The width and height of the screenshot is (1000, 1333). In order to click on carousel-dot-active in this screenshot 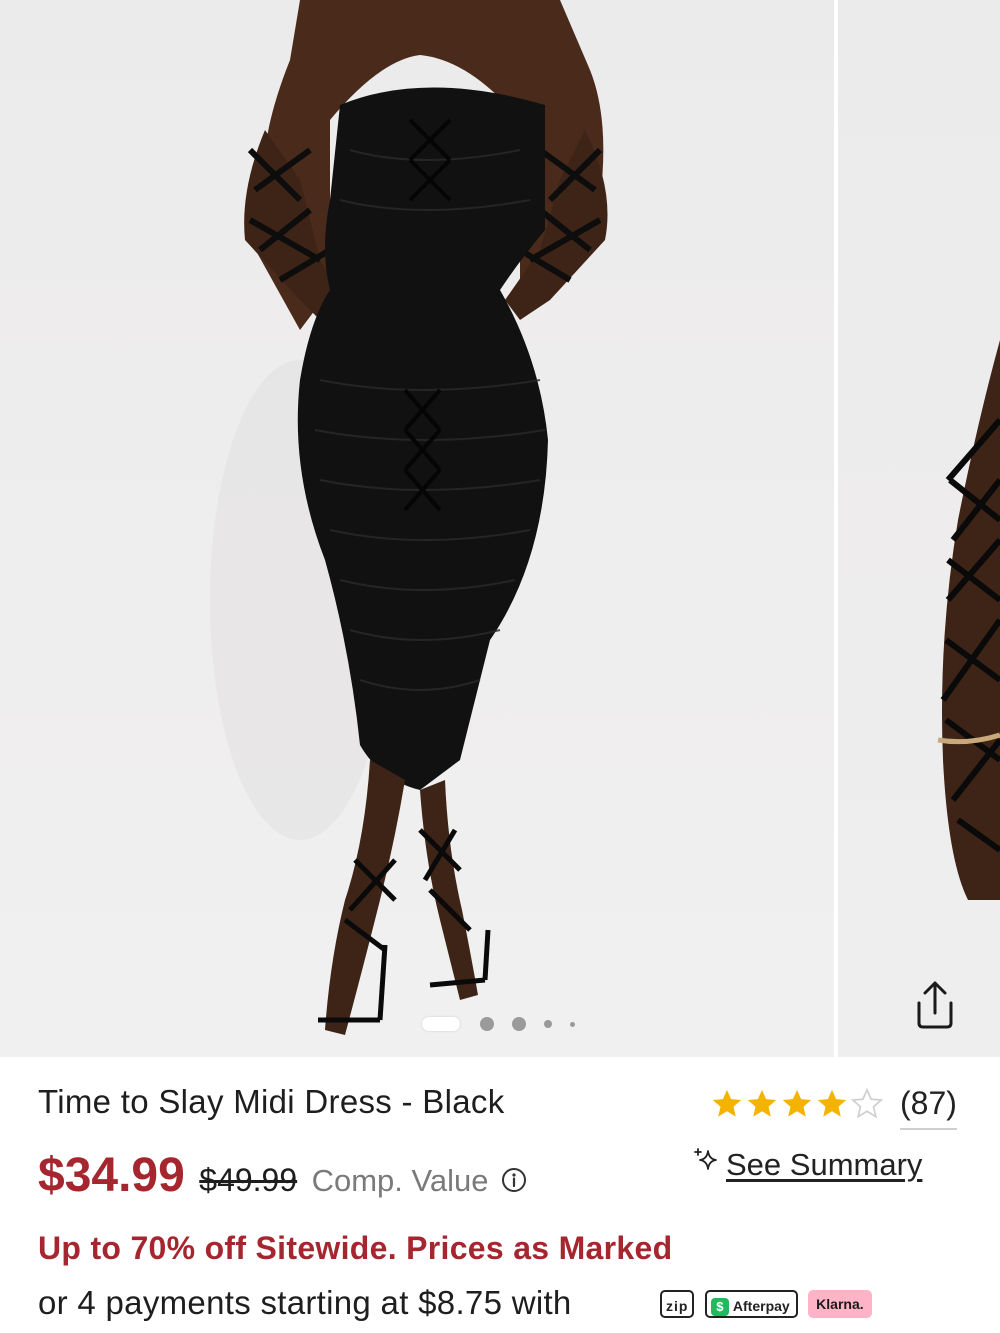, I will do `click(441, 1024)`.